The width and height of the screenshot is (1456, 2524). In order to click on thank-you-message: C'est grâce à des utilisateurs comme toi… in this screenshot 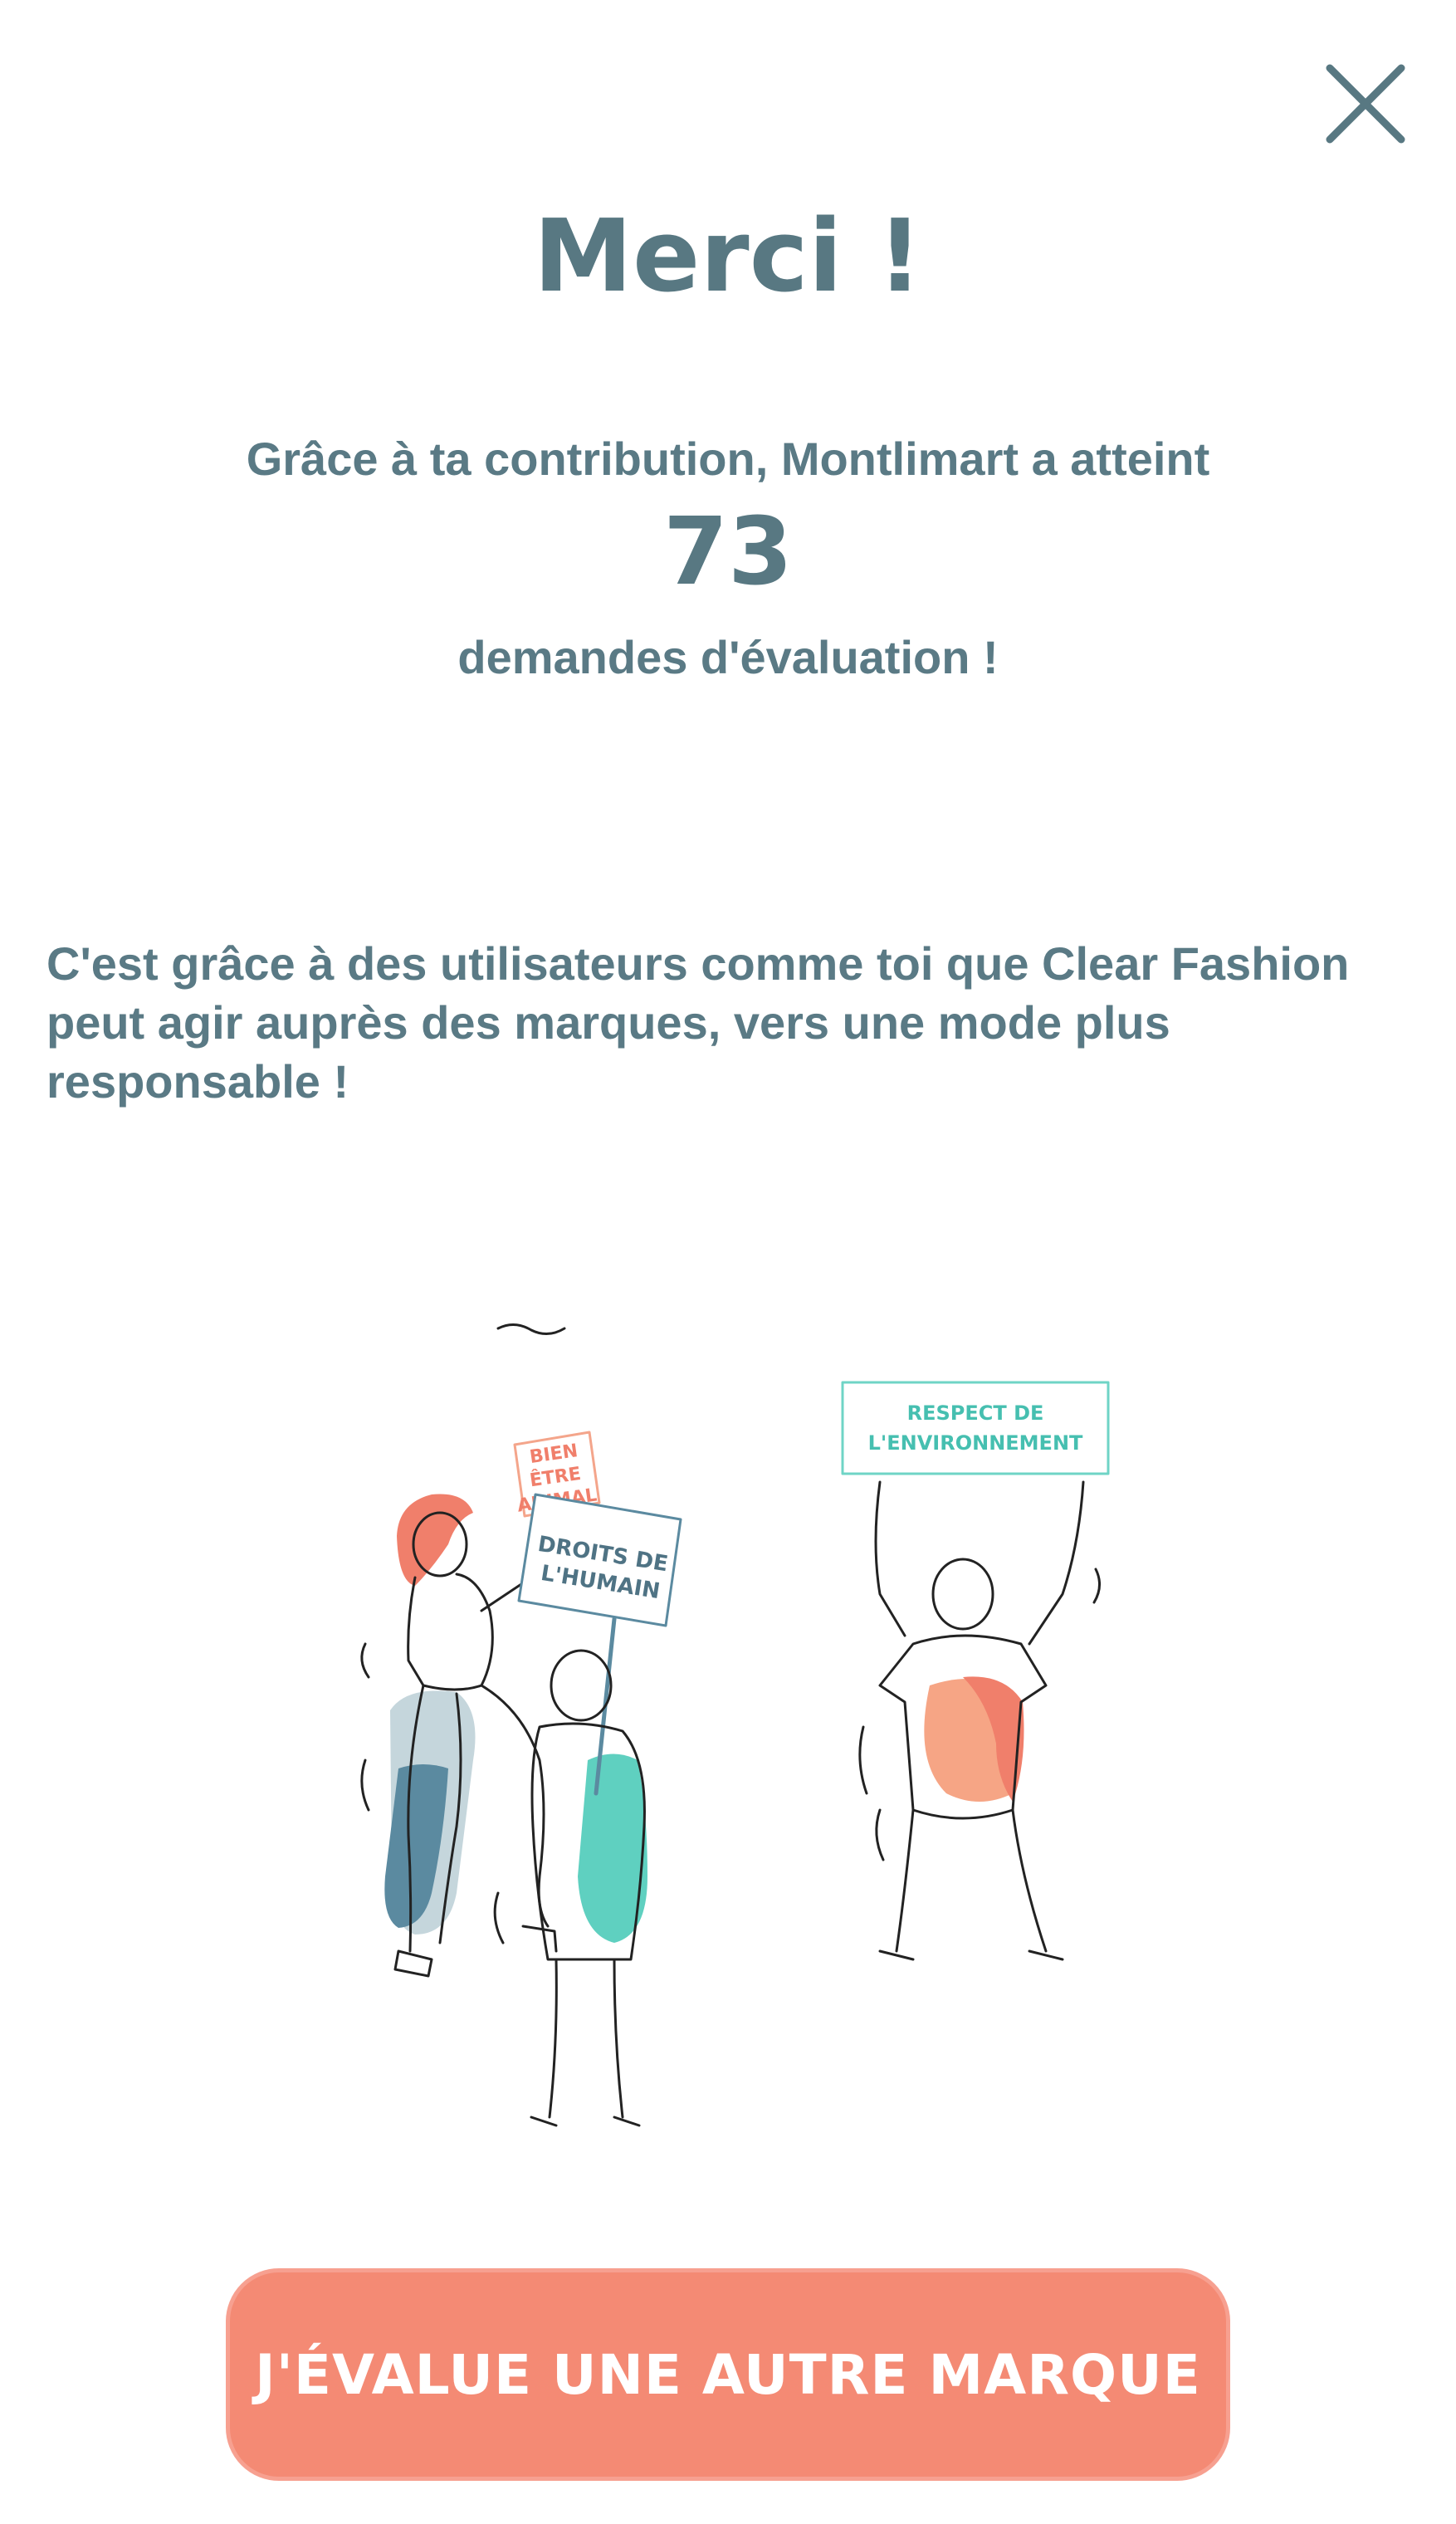, I will do `click(698, 1022)`.